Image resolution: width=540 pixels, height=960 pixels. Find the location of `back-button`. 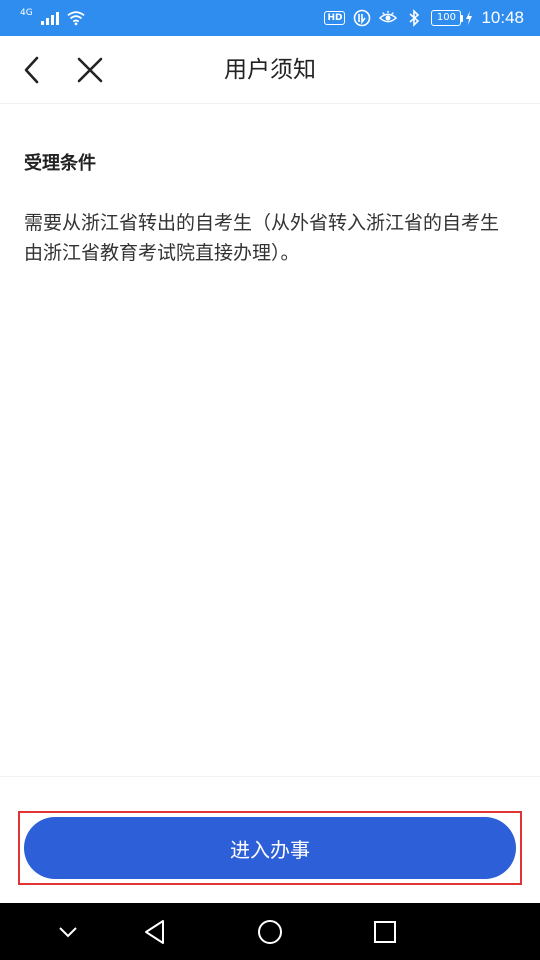

back-button is located at coordinates (32, 70).